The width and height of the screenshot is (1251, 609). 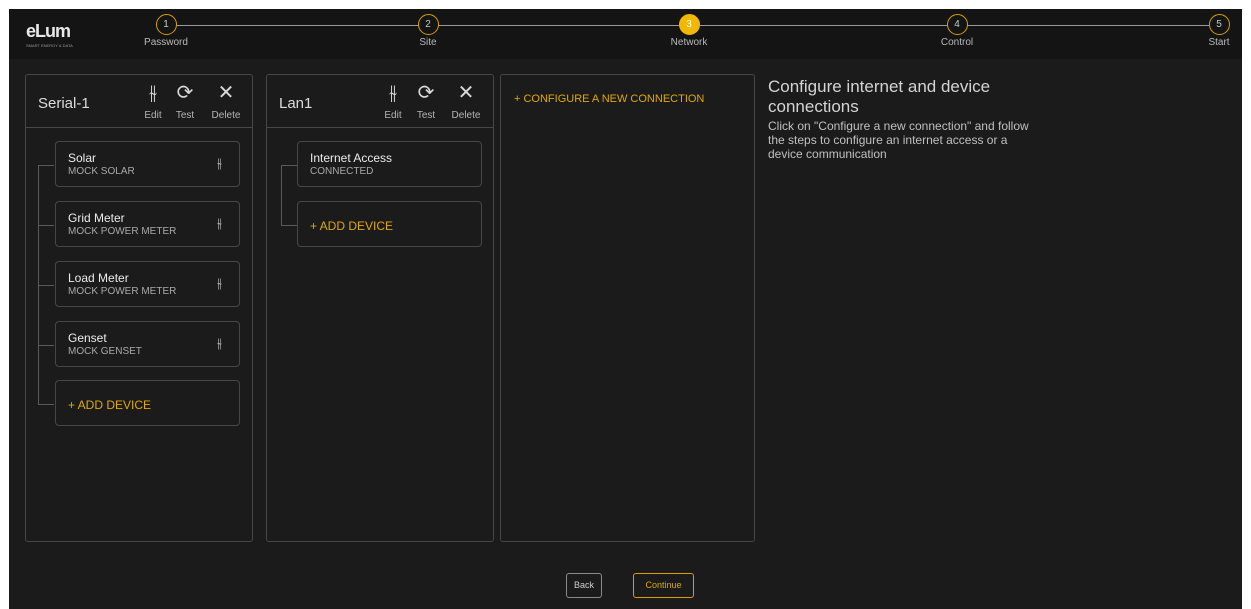 What do you see at coordinates (663, 585) in the screenshot?
I see `continue-button: Continue` at bounding box center [663, 585].